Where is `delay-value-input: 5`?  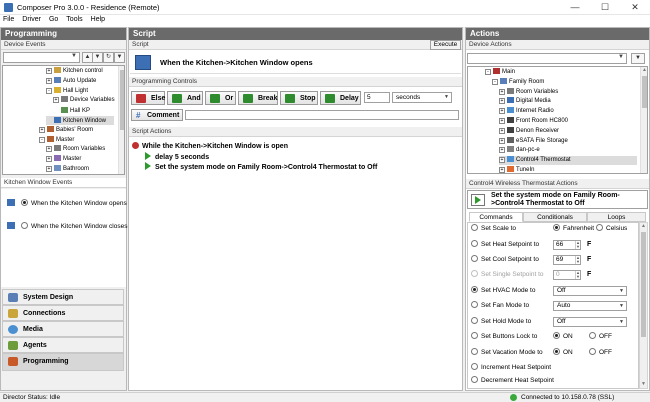
delay-value-input: 5 is located at coordinates (377, 97).